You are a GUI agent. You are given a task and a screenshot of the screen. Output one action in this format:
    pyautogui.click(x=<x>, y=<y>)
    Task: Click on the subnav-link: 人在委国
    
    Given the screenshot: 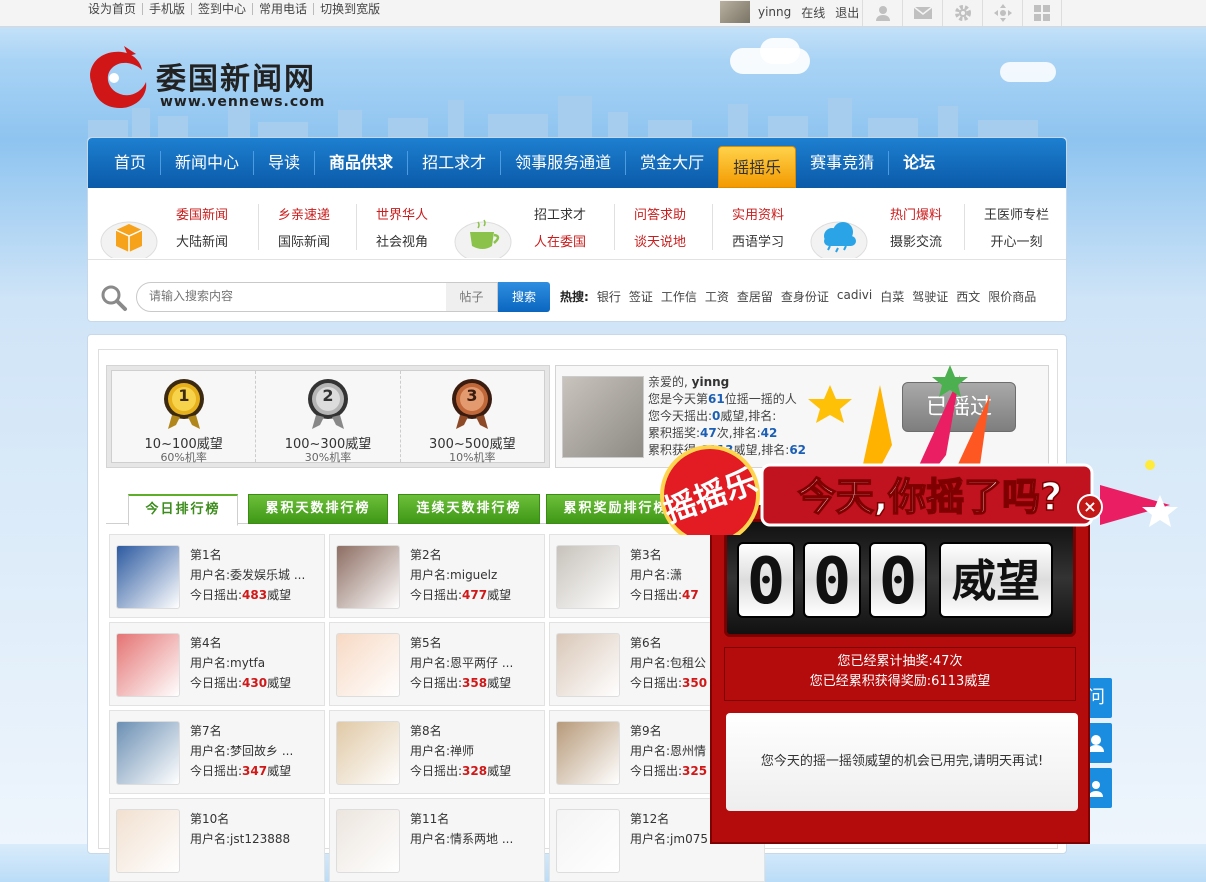 What is the action you would take?
    pyautogui.click(x=560, y=242)
    